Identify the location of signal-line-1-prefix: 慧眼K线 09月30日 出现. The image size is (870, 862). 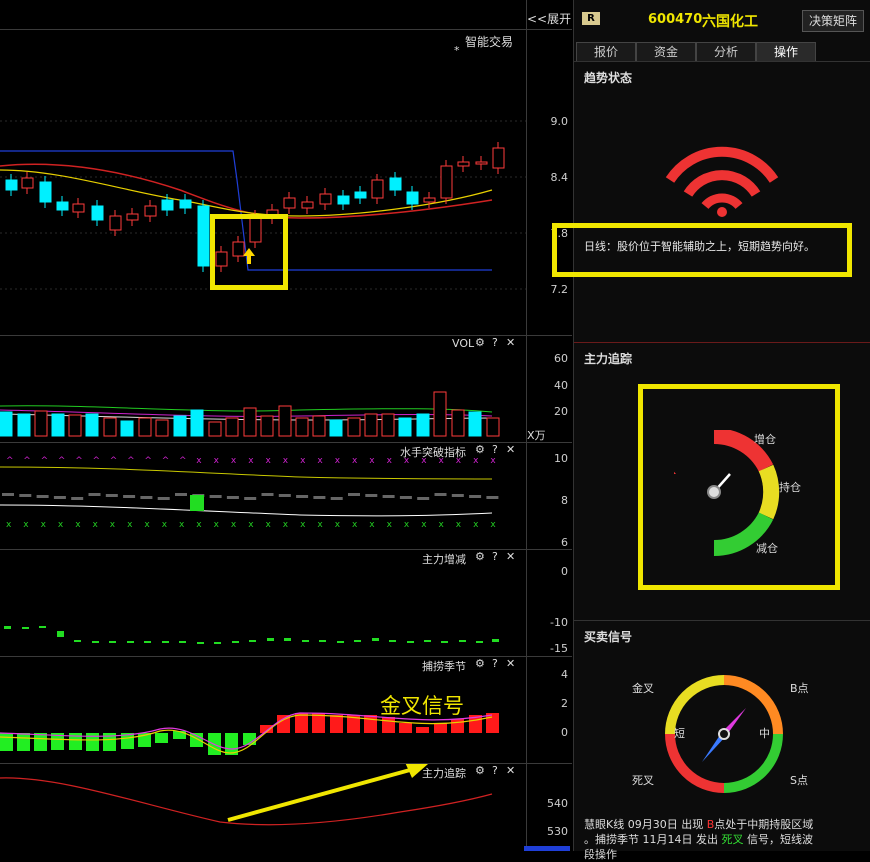
(645, 824).